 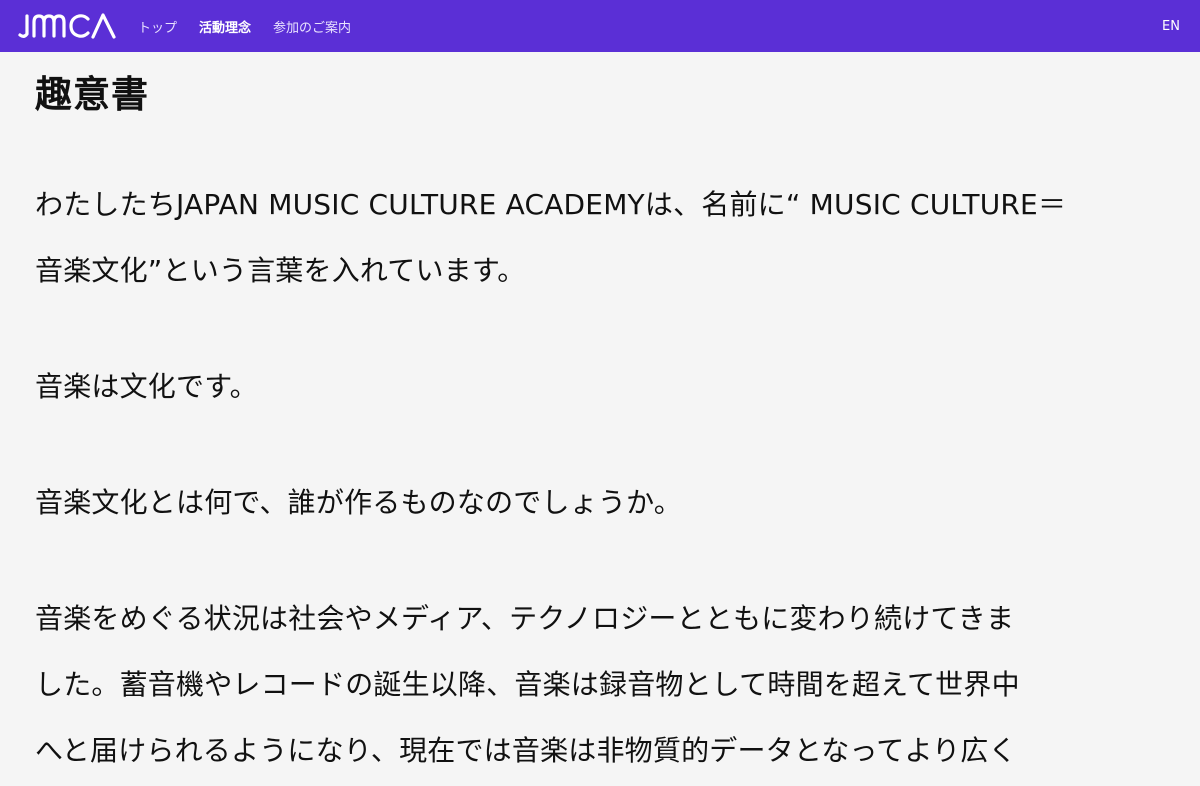 What do you see at coordinates (92, 94) in the screenshot?
I see `page-title: 趣意書` at bounding box center [92, 94].